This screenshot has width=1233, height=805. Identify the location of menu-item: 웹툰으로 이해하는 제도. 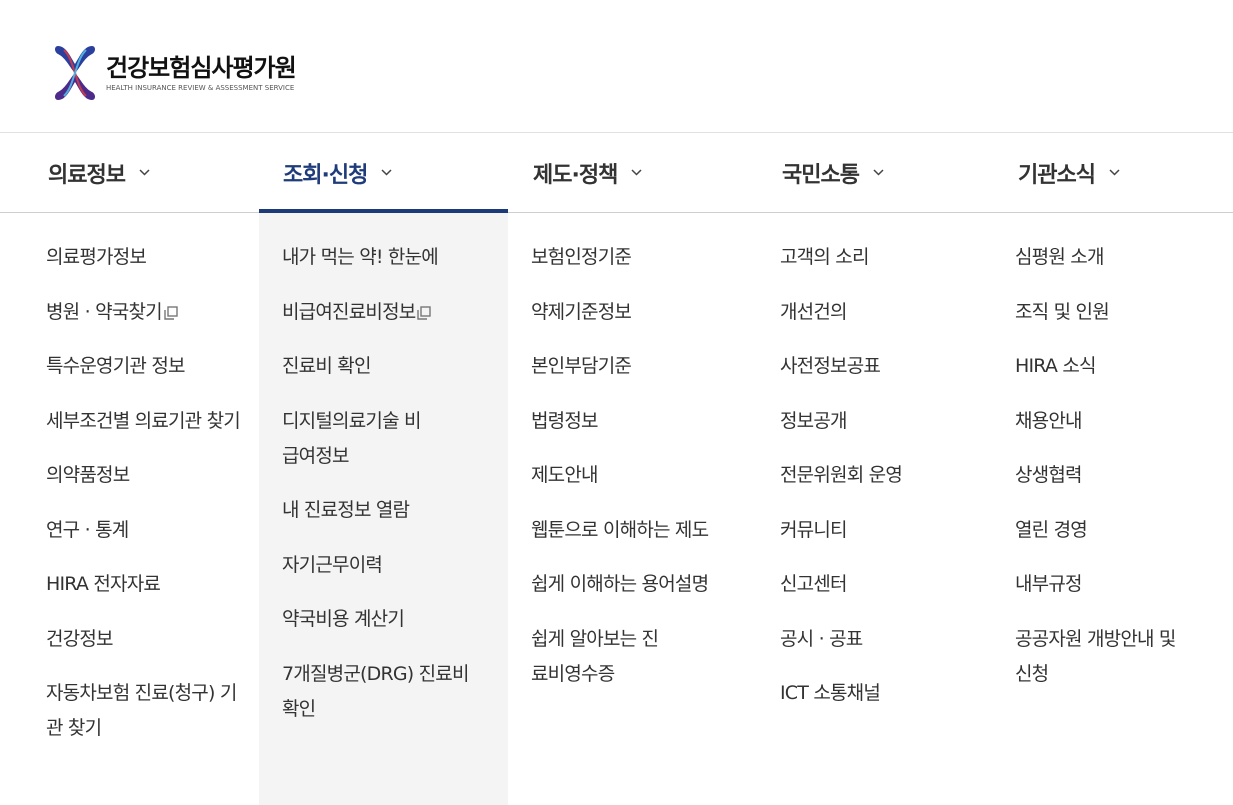
(631, 530).